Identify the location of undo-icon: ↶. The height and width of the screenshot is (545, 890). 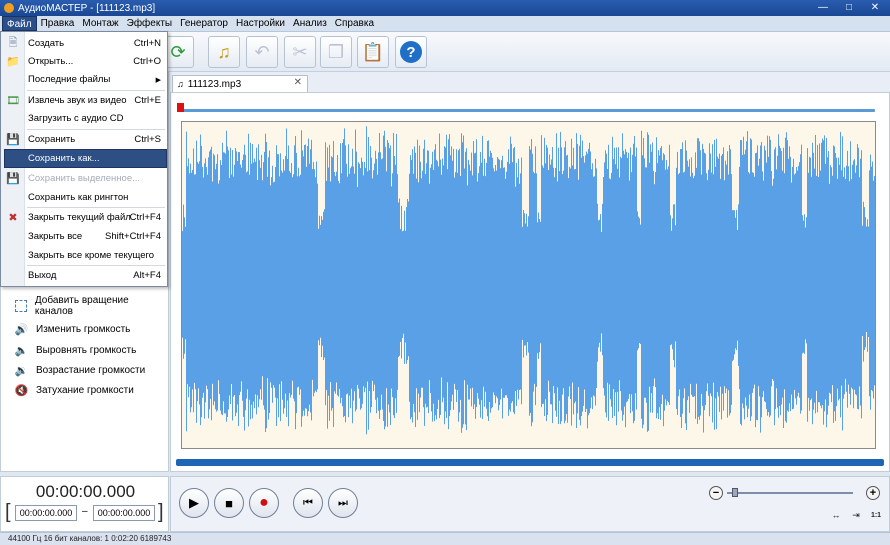
(262, 51).